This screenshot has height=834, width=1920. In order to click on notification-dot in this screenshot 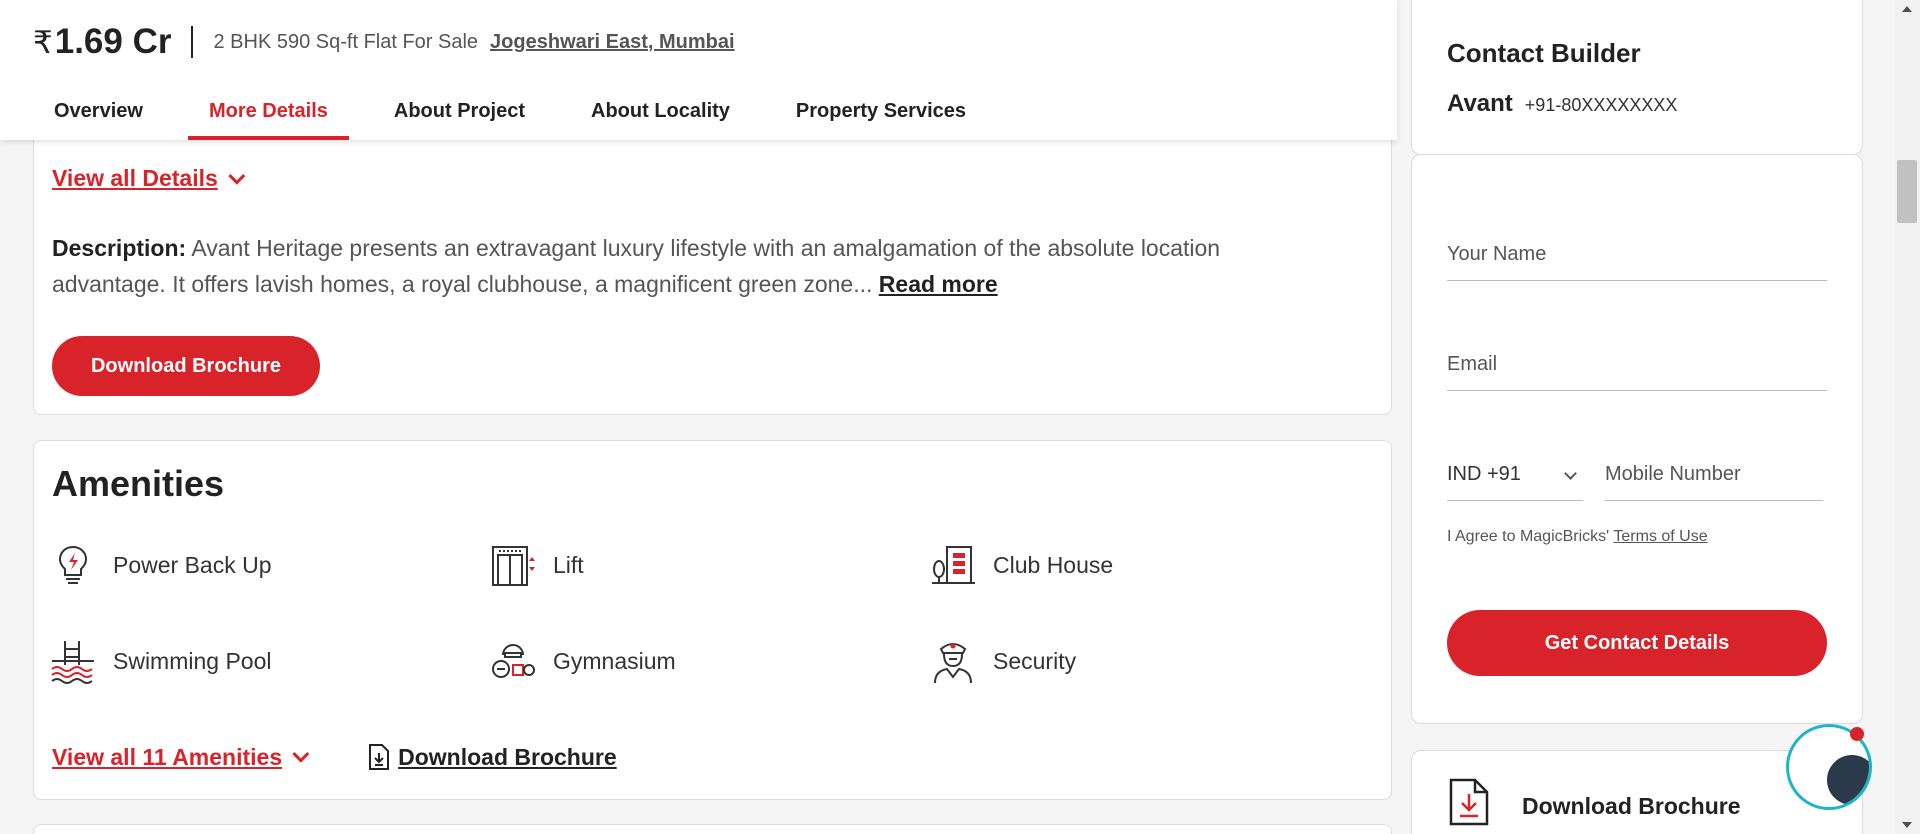, I will do `click(1857, 734)`.